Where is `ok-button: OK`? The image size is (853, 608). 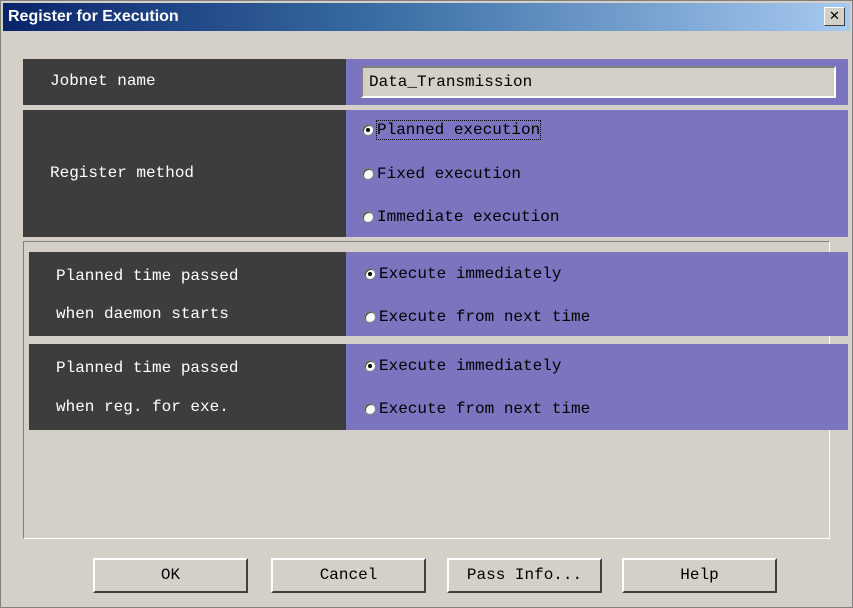
ok-button: OK is located at coordinates (170, 575).